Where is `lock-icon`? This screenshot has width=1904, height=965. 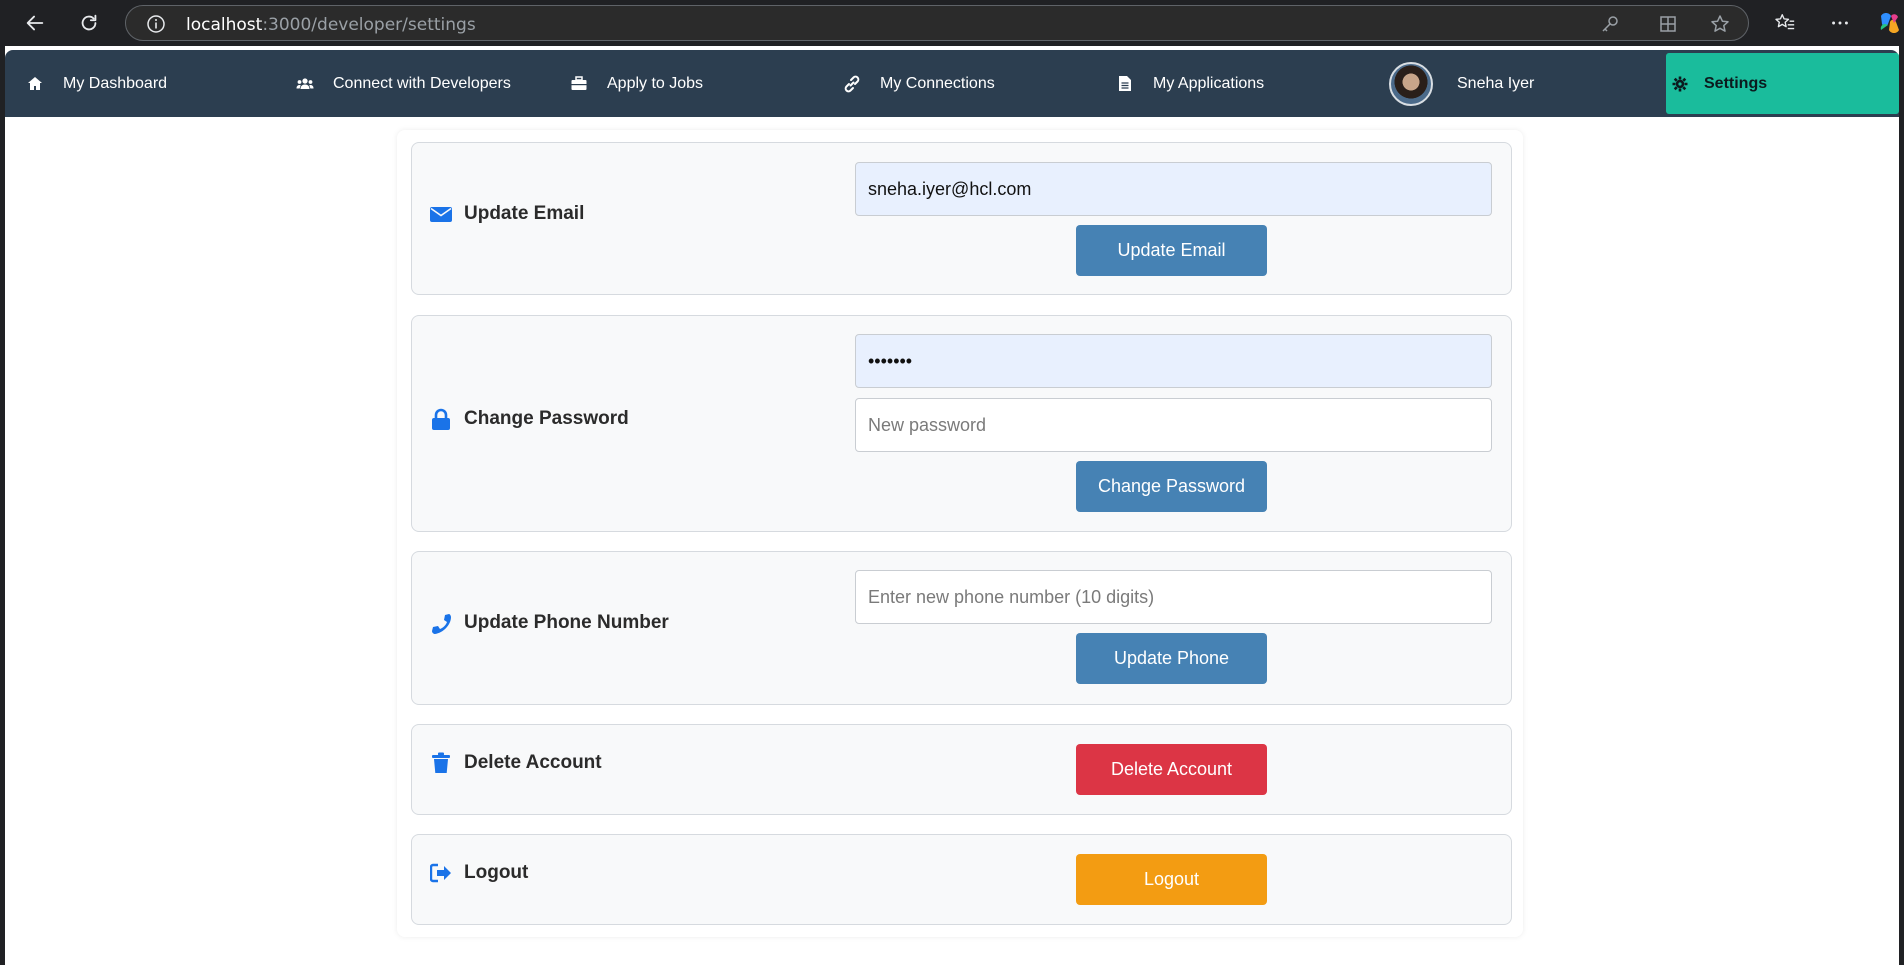
lock-icon is located at coordinates (441, 419).